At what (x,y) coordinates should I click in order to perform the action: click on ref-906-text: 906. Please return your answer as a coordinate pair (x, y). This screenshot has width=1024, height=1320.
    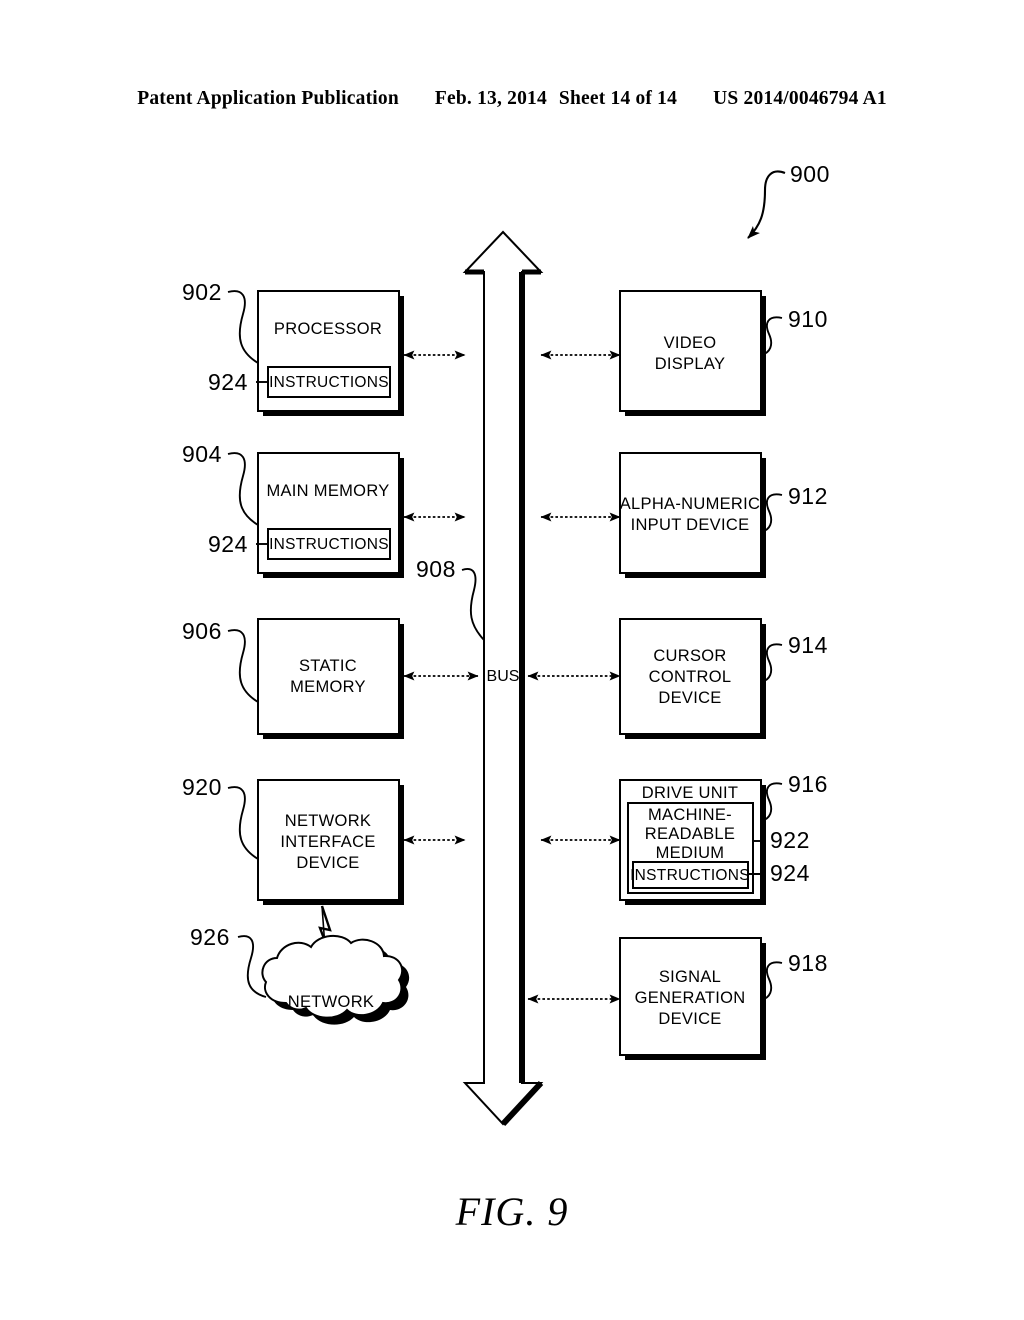
    Looking at the image, I should click on (202, 631).